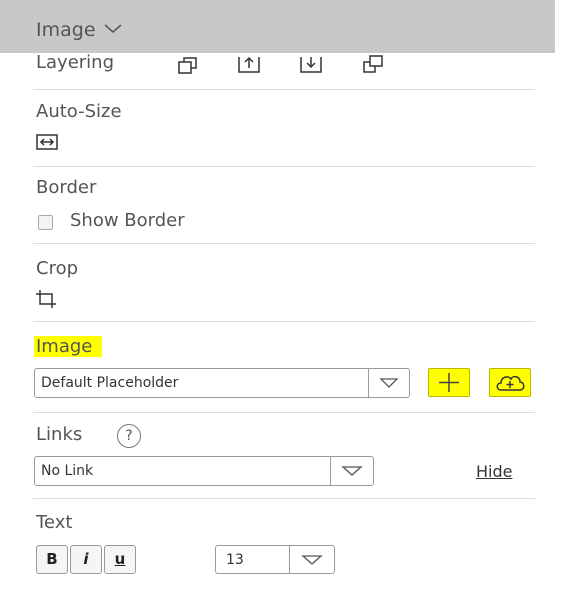 The width and height of the screenshot is (568, 599). What do you see at coordinates (86, 559) in the screenshot?
I see `italic-button: i` at bounding box center [86, 559].